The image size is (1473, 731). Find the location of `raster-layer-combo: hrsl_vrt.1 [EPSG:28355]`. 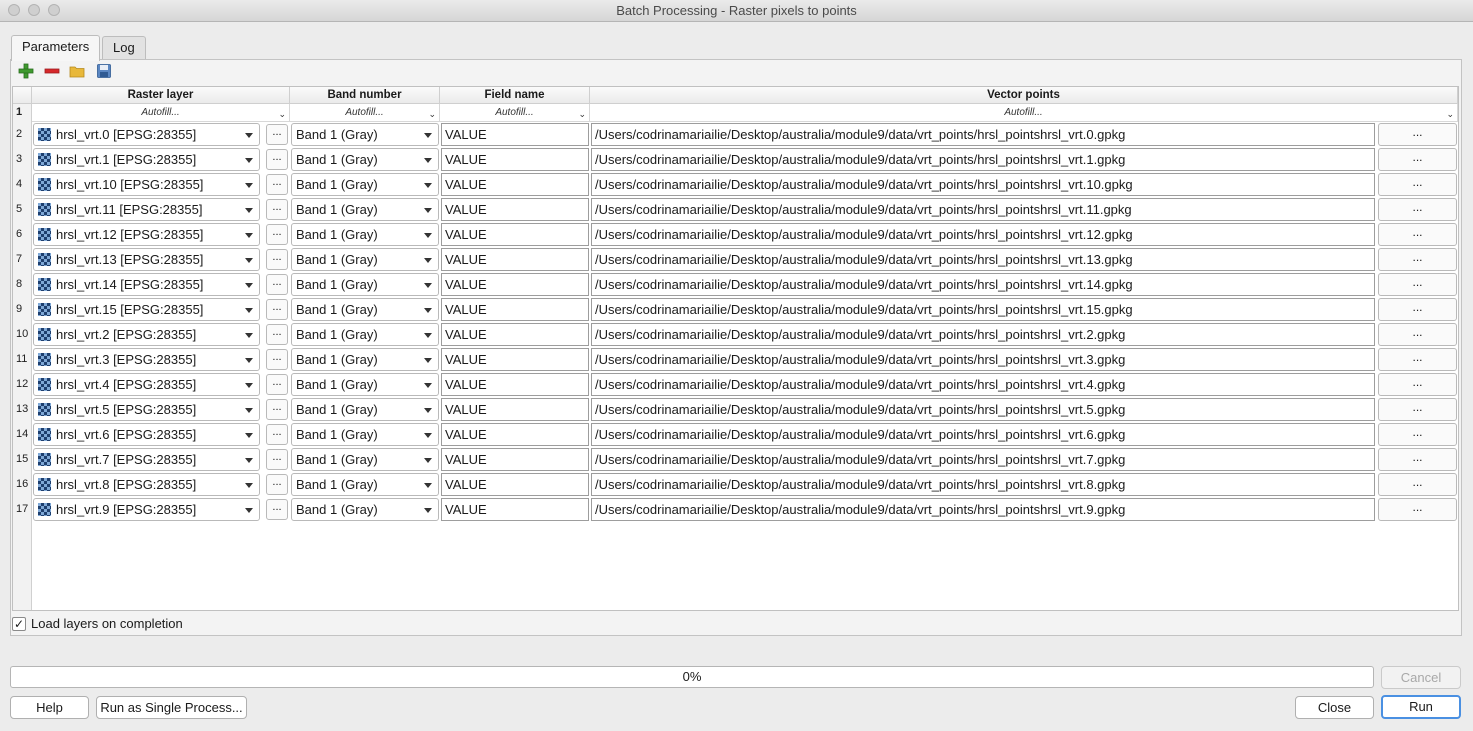

raster-layer-combo: hrsl_vrt.1 [EPSG:28355] is located at coordinates (146, 159).